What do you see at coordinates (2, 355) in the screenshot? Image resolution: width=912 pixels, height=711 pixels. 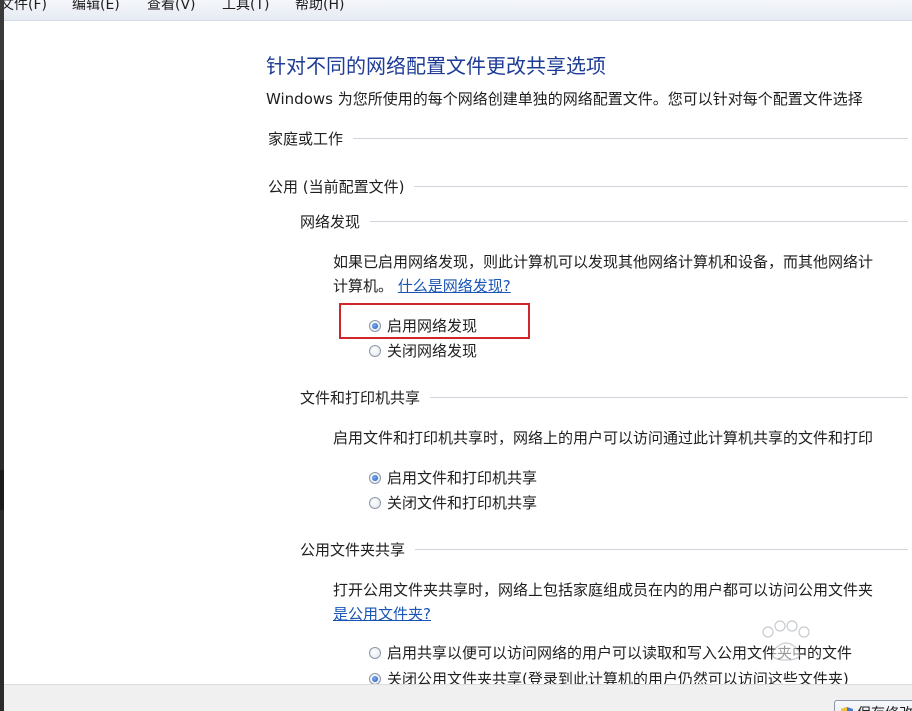 I see `window-left-edge` at bounding box center [2, 355].